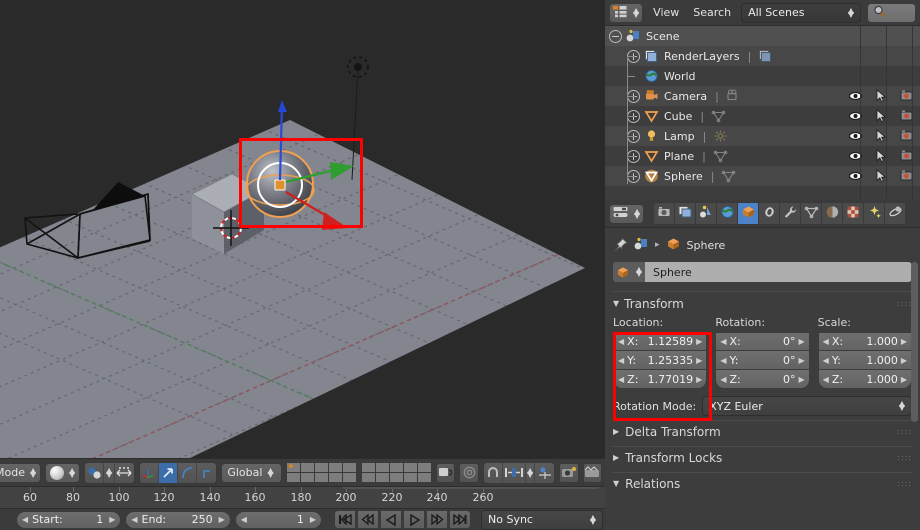 The image size is (920, 530). I want to click on outliner-header: ▲ ▼ View Search All Scenes ▲ ▼, so click(762, 13).